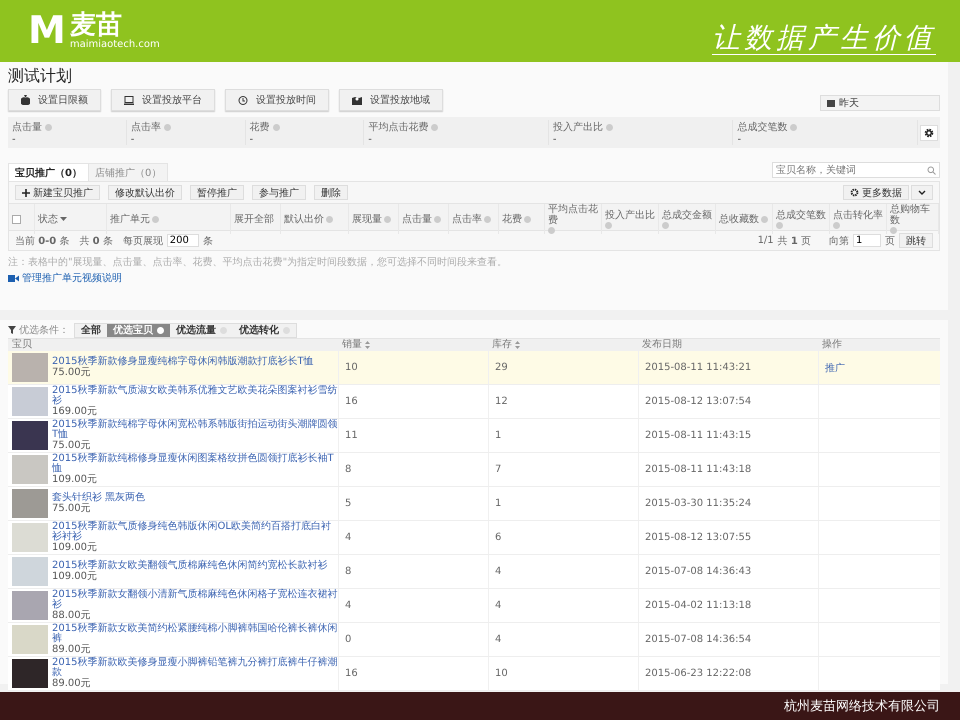  I want to click on logo-domain: maimiaotech.com, so click(115, 44).